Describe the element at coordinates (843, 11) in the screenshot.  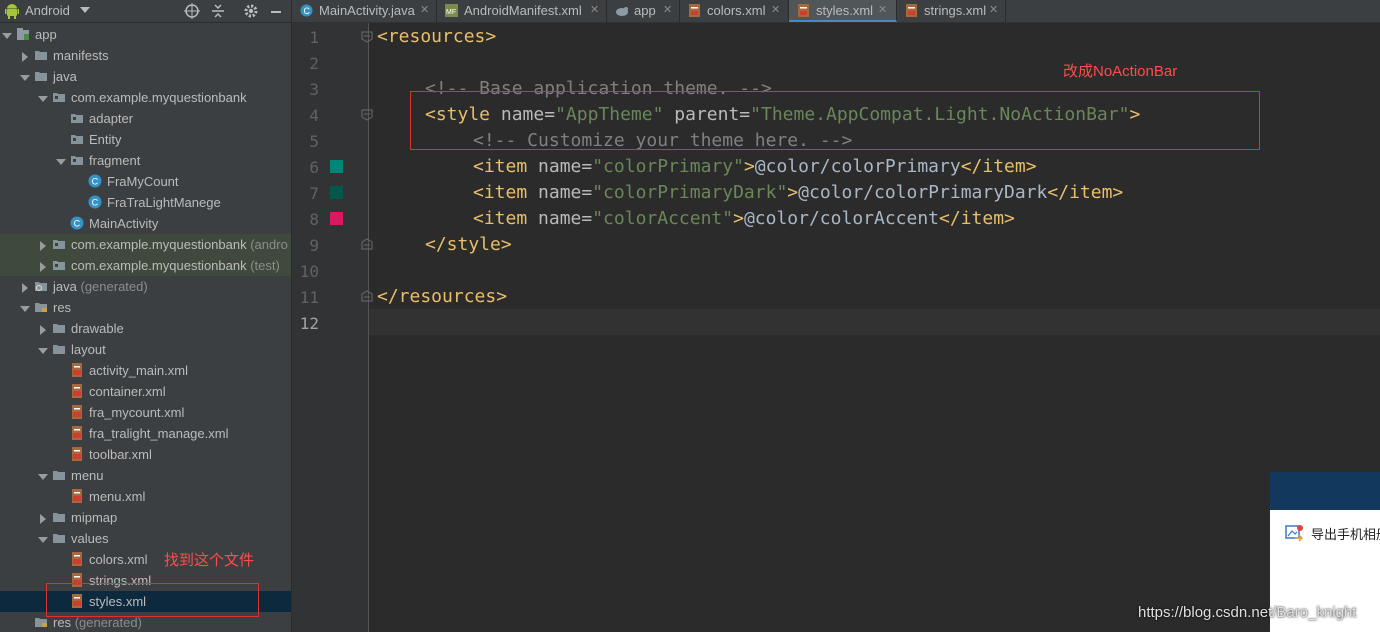
I see `tab-styles-xml: styles.xml ✕` at that location.